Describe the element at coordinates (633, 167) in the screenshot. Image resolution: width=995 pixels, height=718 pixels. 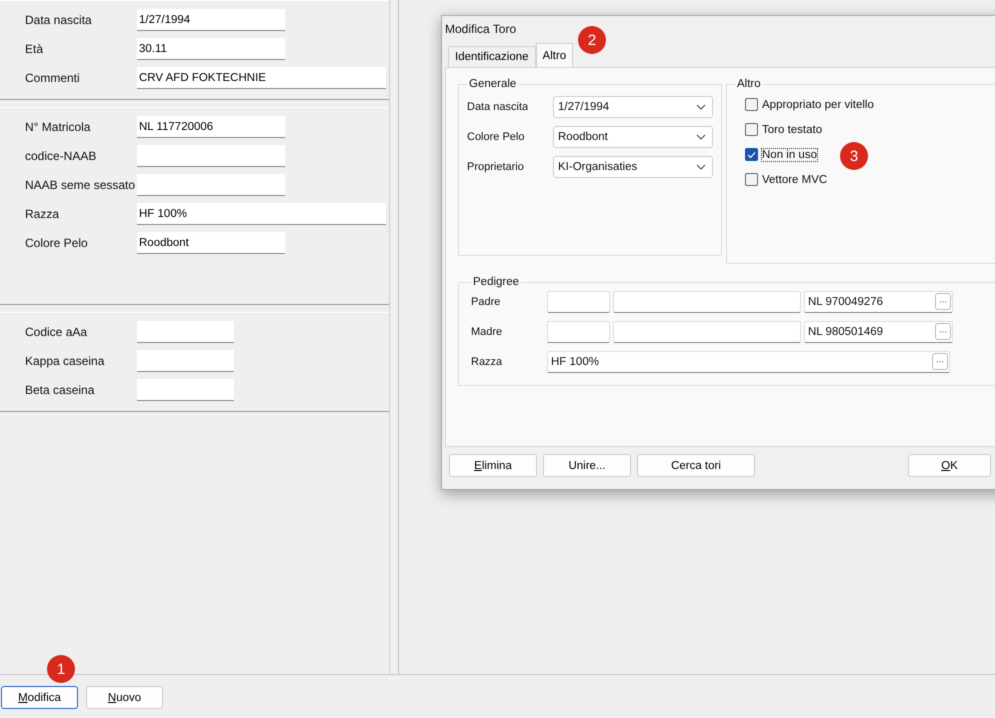
I see `dropdown: KI-Organisaties` at that location.